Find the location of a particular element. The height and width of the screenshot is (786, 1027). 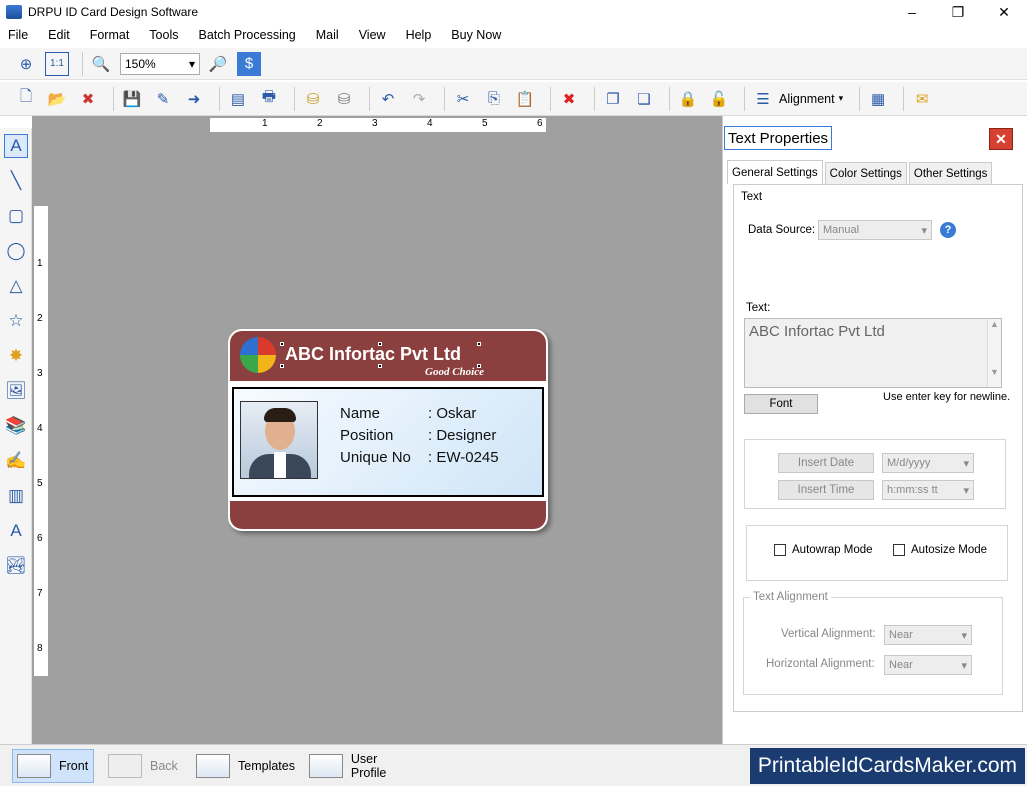

autowrap-checkbox: Autowrap Mode is located at coordinates (823, 550).